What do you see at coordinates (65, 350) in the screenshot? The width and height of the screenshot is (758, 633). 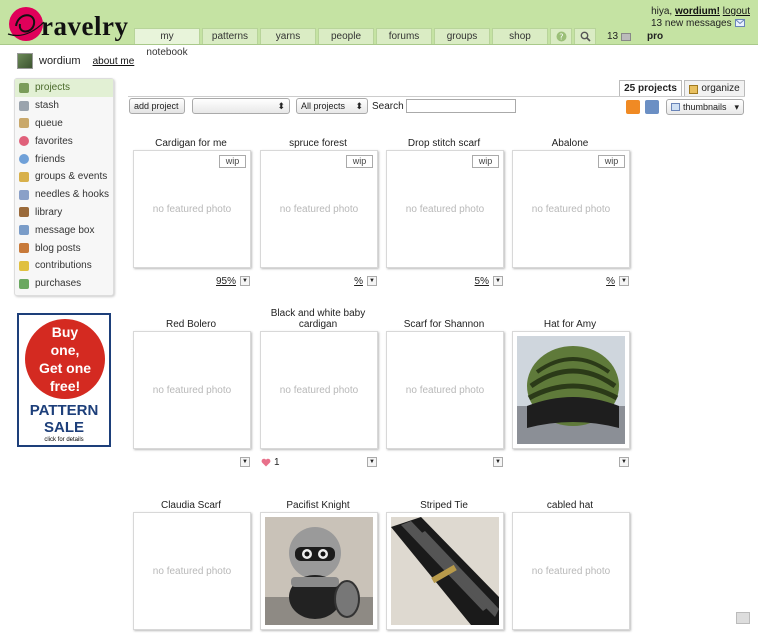 I see `ad-line: one,` at bounding box center [65, 350].